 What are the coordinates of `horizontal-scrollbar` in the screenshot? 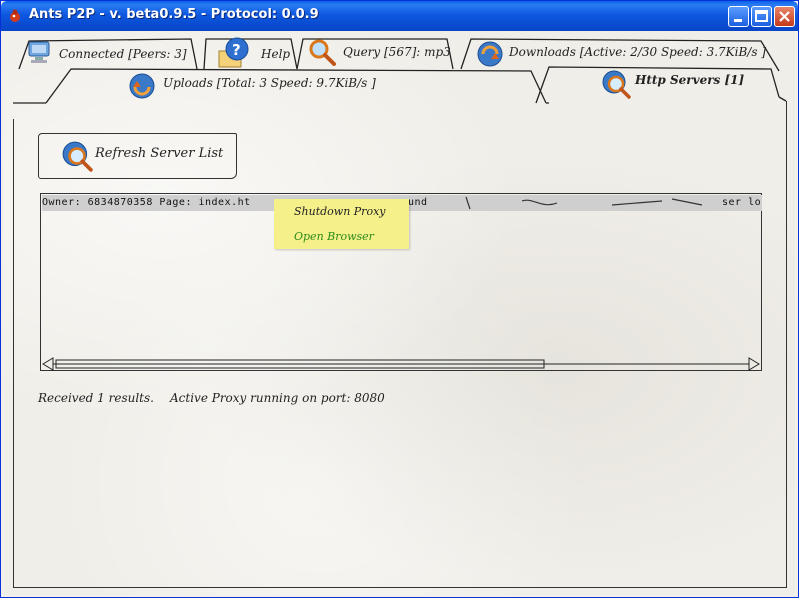 It's located at (401, 363).